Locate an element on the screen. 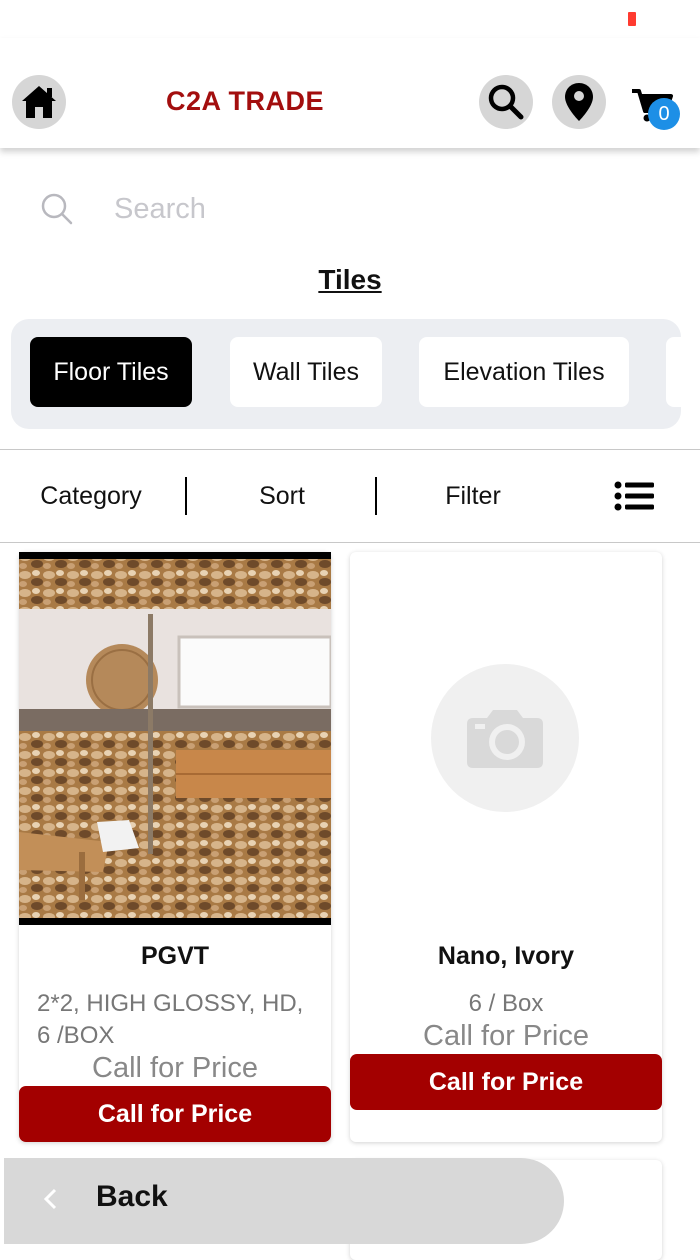  tab-wall-tiles: Wall Tiles is located at coordinates (306, 372).